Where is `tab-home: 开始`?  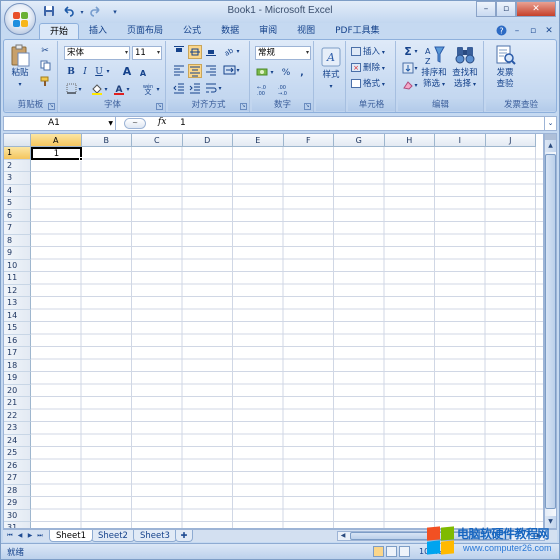 tab-home: 开始 is located at coordinates (59, 31).